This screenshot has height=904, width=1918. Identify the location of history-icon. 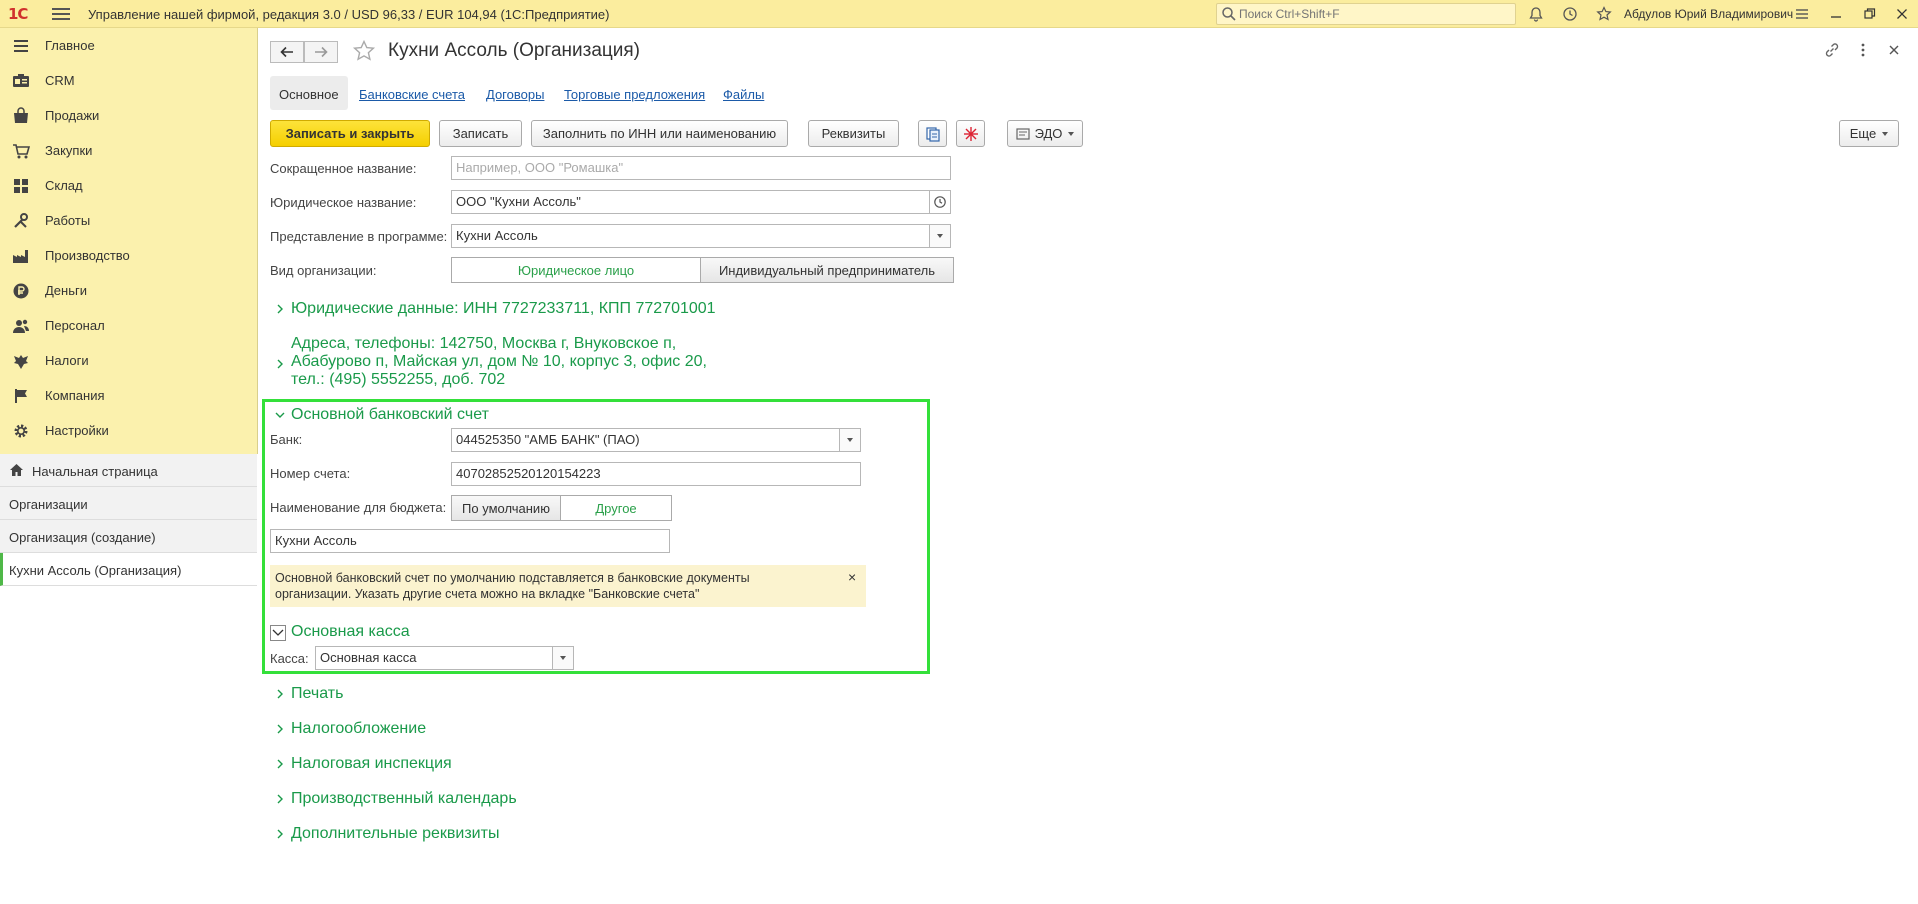
(1570, 14).